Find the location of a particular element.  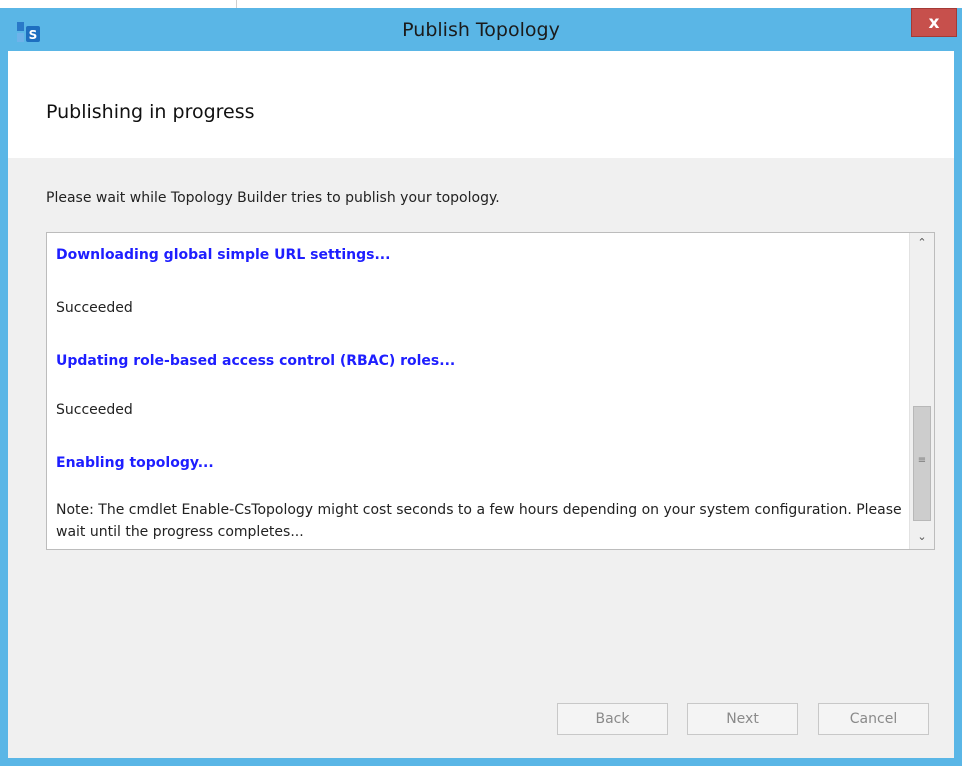

grip-icon: ≡ is located at coordinates (922, 460).